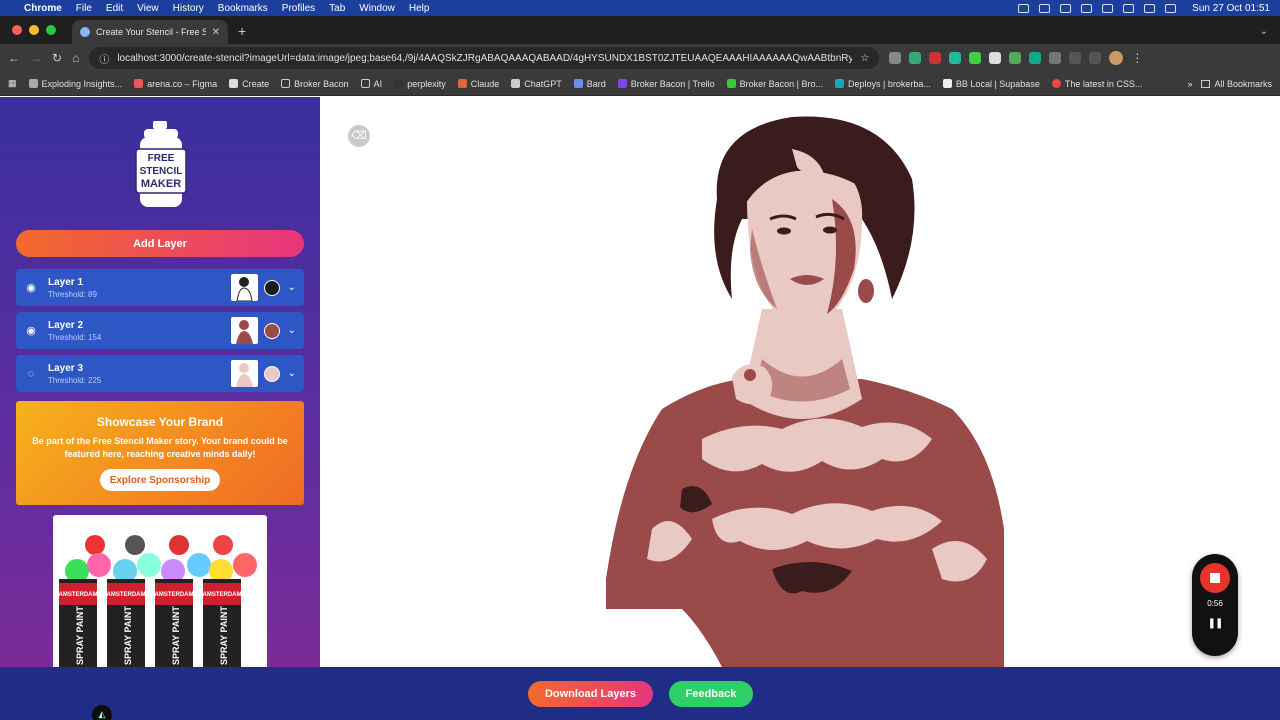 The width and height of the screenshot is (1280, 720). What do you see at coordinates (161, 171) in the screenshot?
I see `svg-text: STENCIL` at bounding box center [161, 171].